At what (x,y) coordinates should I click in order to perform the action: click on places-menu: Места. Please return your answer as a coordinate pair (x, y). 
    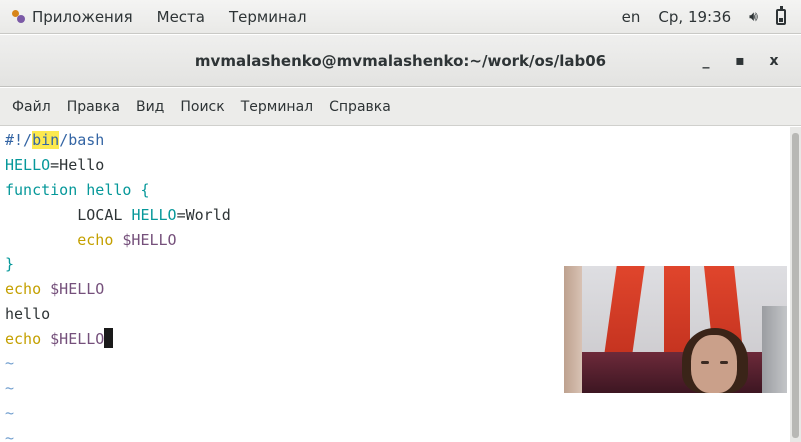
    Looking at the image, I should click on (181, 17).